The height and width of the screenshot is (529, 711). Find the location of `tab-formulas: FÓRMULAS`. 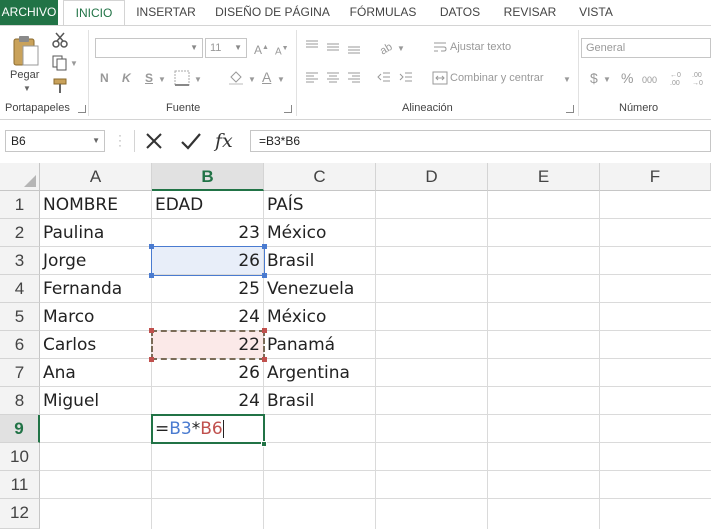

tab-formulas: FÓRMULAS is located at coordinates (383, 12).